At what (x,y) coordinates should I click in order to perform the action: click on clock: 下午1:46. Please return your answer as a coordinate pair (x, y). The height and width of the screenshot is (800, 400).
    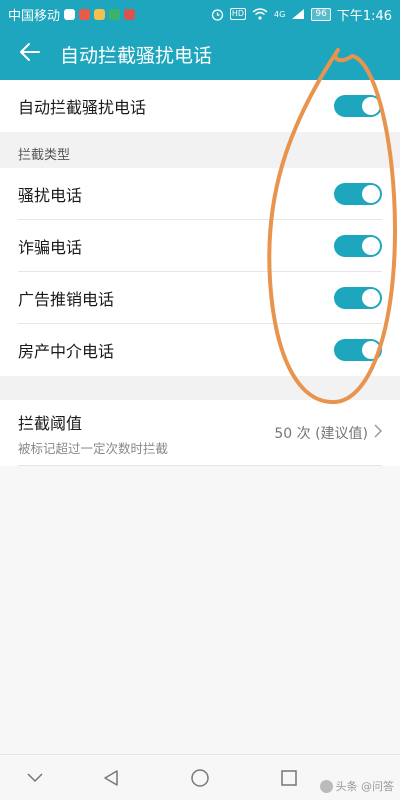
    Looking at the image, I should click on (364, 16).